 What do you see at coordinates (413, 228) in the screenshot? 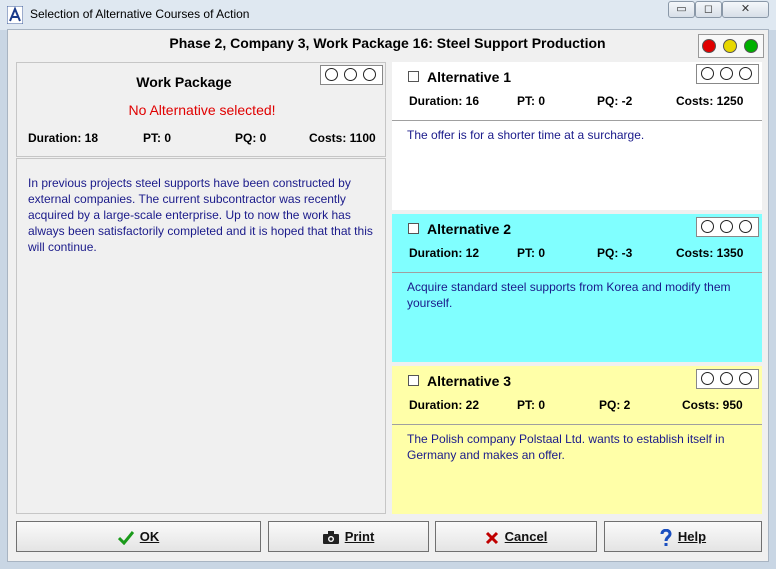
I see `alternative-2-checkbox` at bounding box center [413, 228].